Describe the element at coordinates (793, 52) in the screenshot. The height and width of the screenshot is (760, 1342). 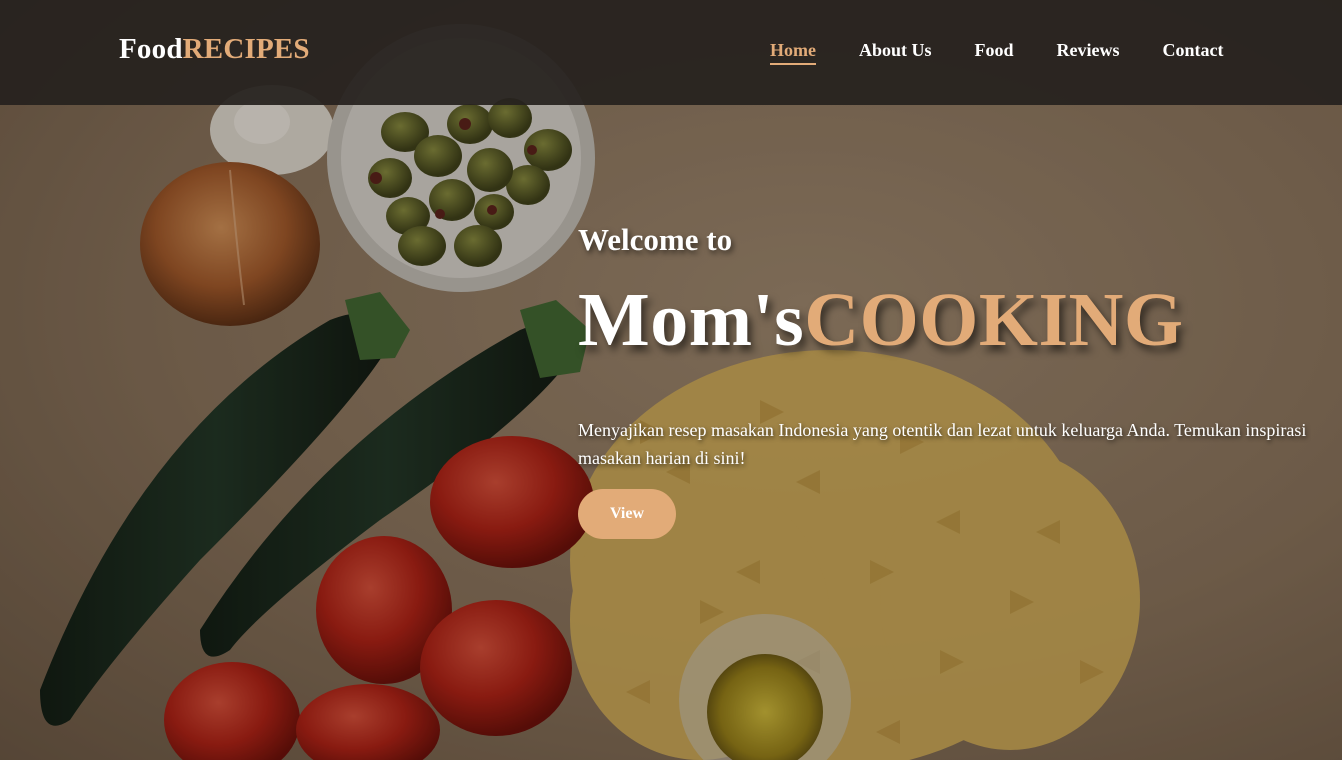
I see `nav-link-home: Home` at that location.